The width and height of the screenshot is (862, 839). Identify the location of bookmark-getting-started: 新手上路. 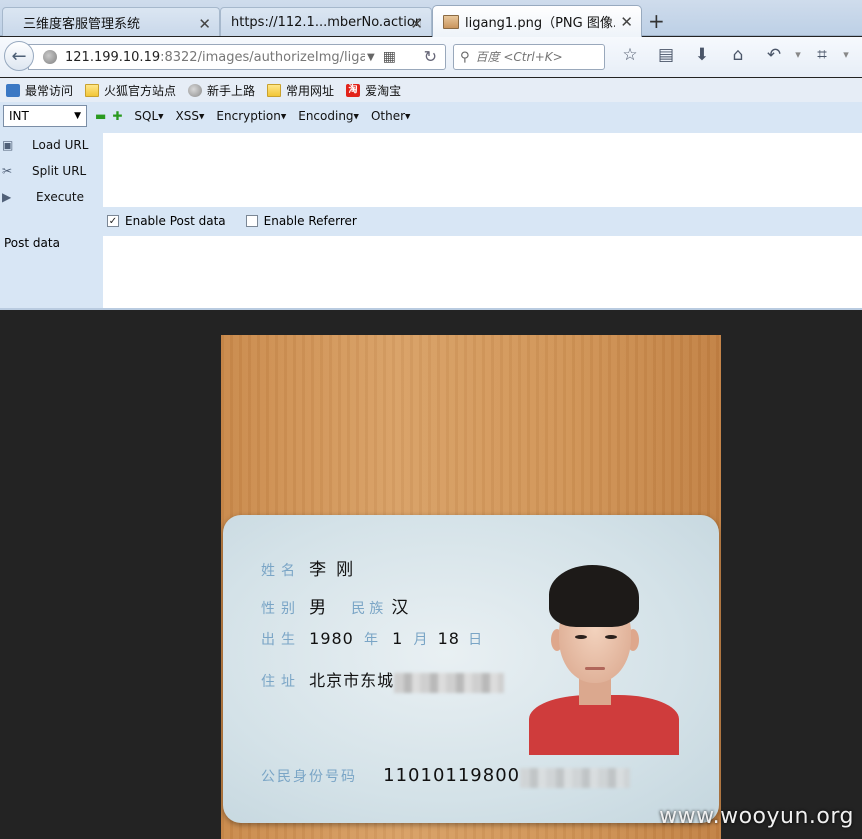
(221, 90).